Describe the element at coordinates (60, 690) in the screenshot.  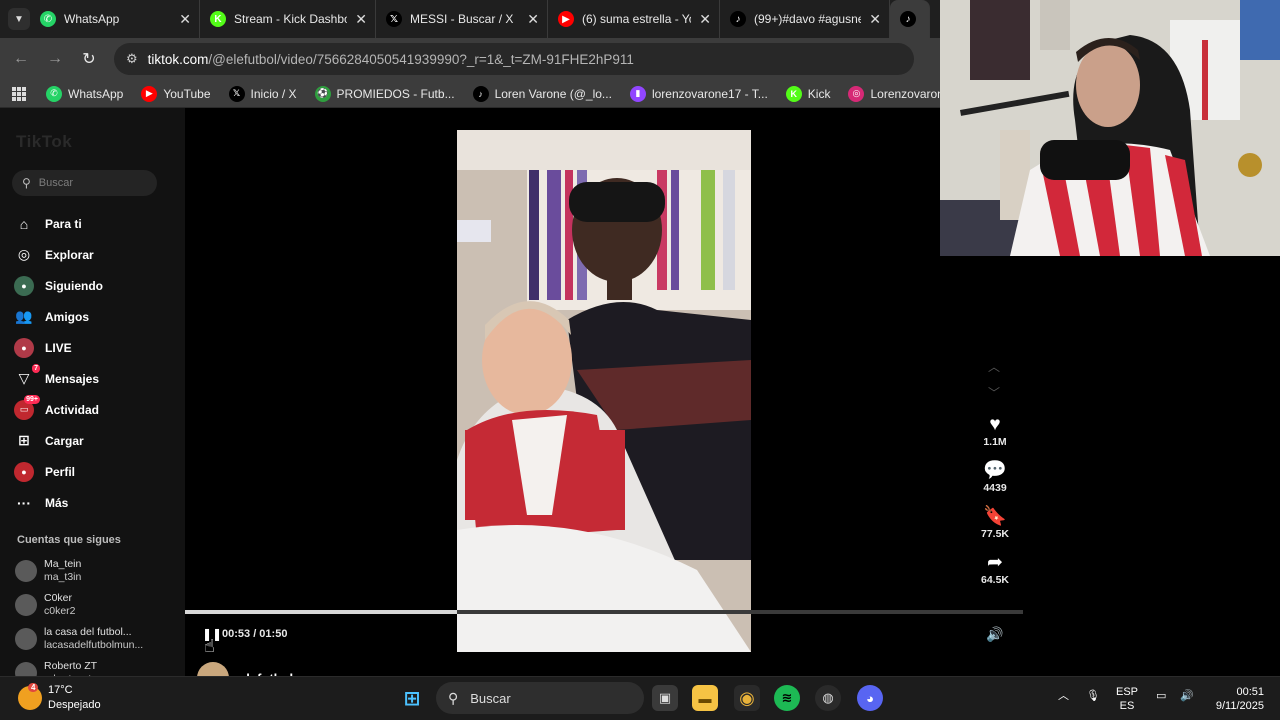
I see `weather-temp: 17°C` at that location.